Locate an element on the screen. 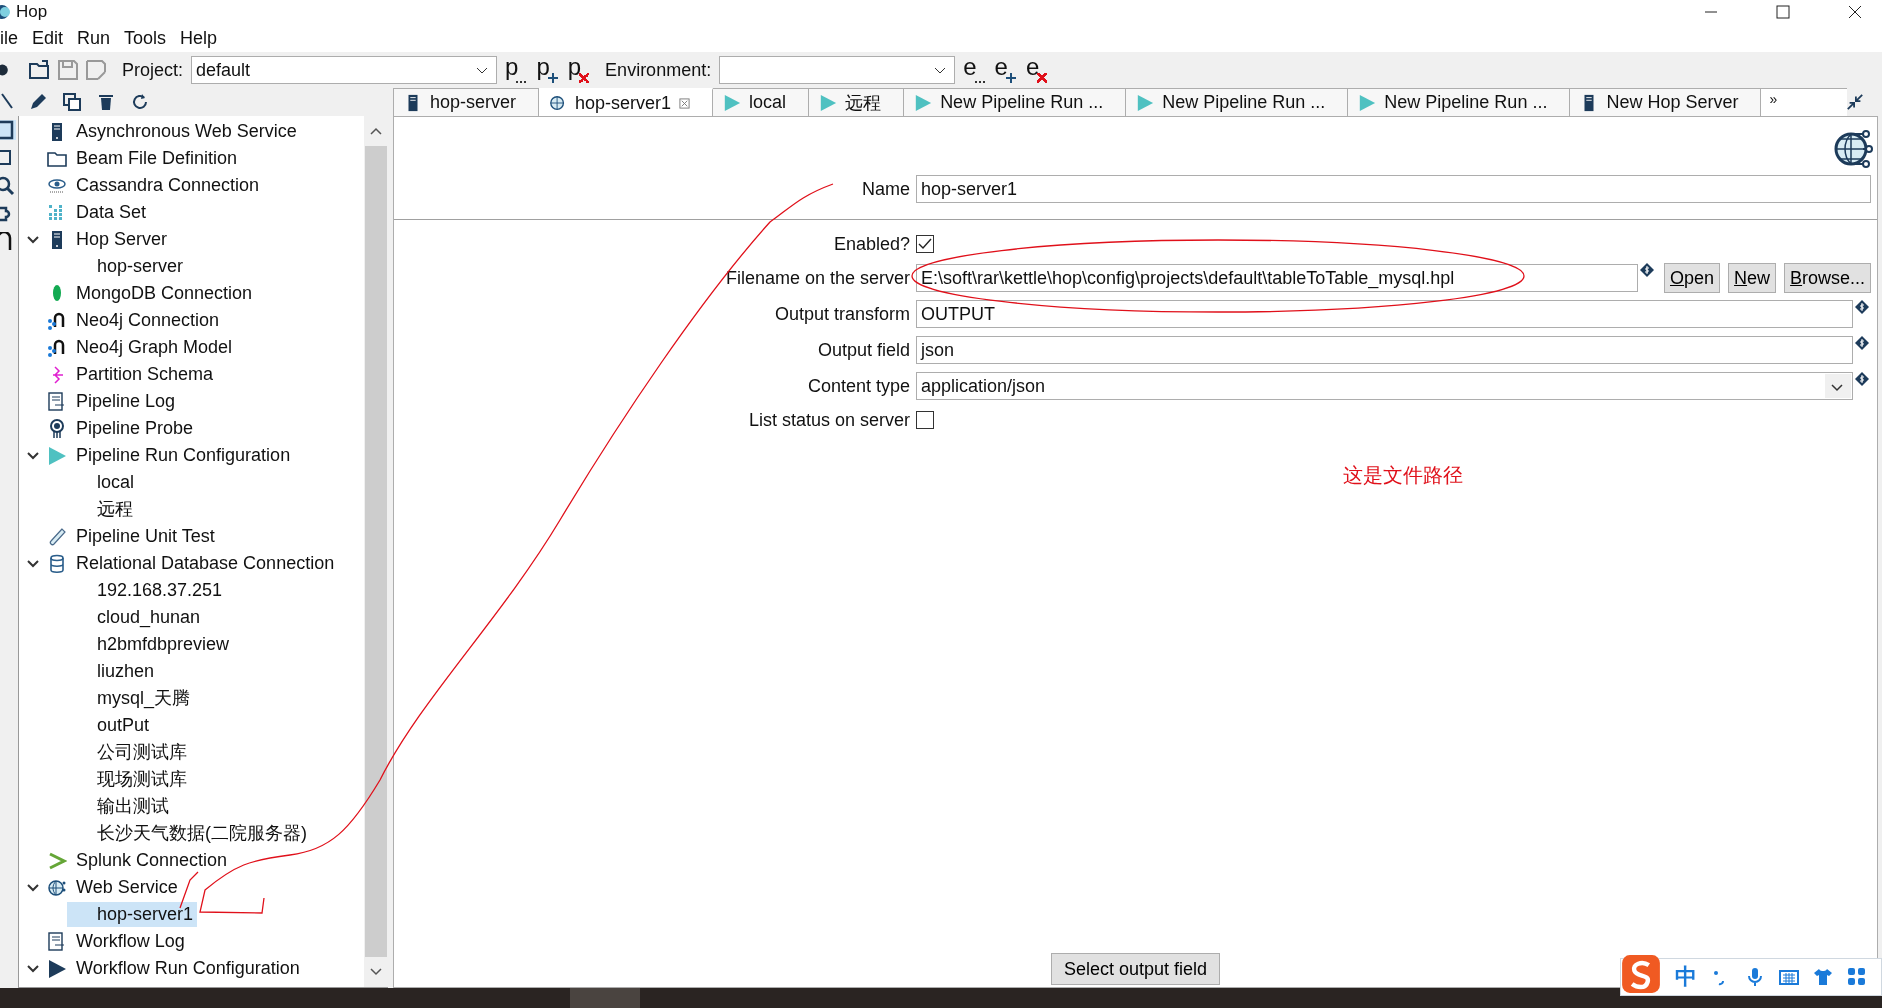  tree-item: 192.168.37.251 is located at coordinates (147, 590).